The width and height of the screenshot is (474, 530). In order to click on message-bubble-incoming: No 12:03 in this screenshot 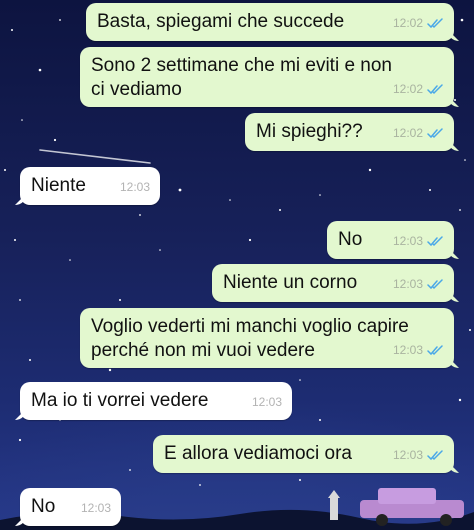, I will do `click(70, 507)`.